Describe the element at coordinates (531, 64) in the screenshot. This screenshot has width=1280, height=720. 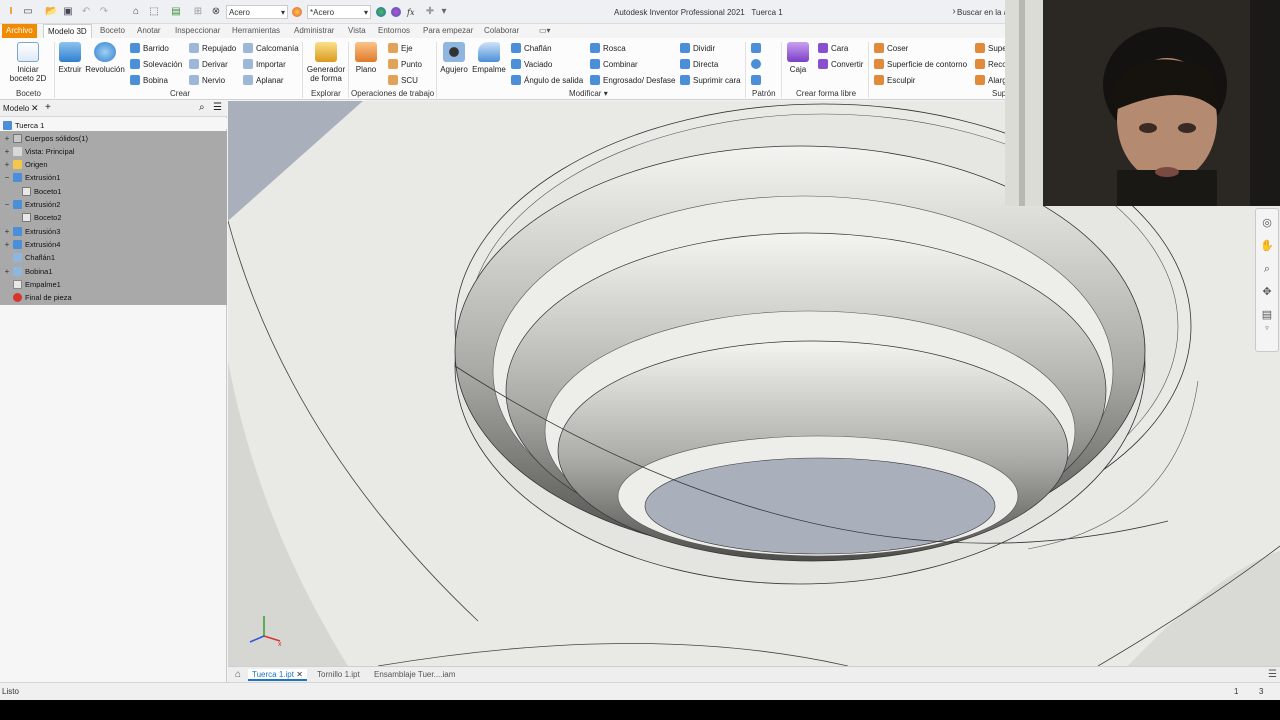
I see `shell-button: Vaciado` at that location.